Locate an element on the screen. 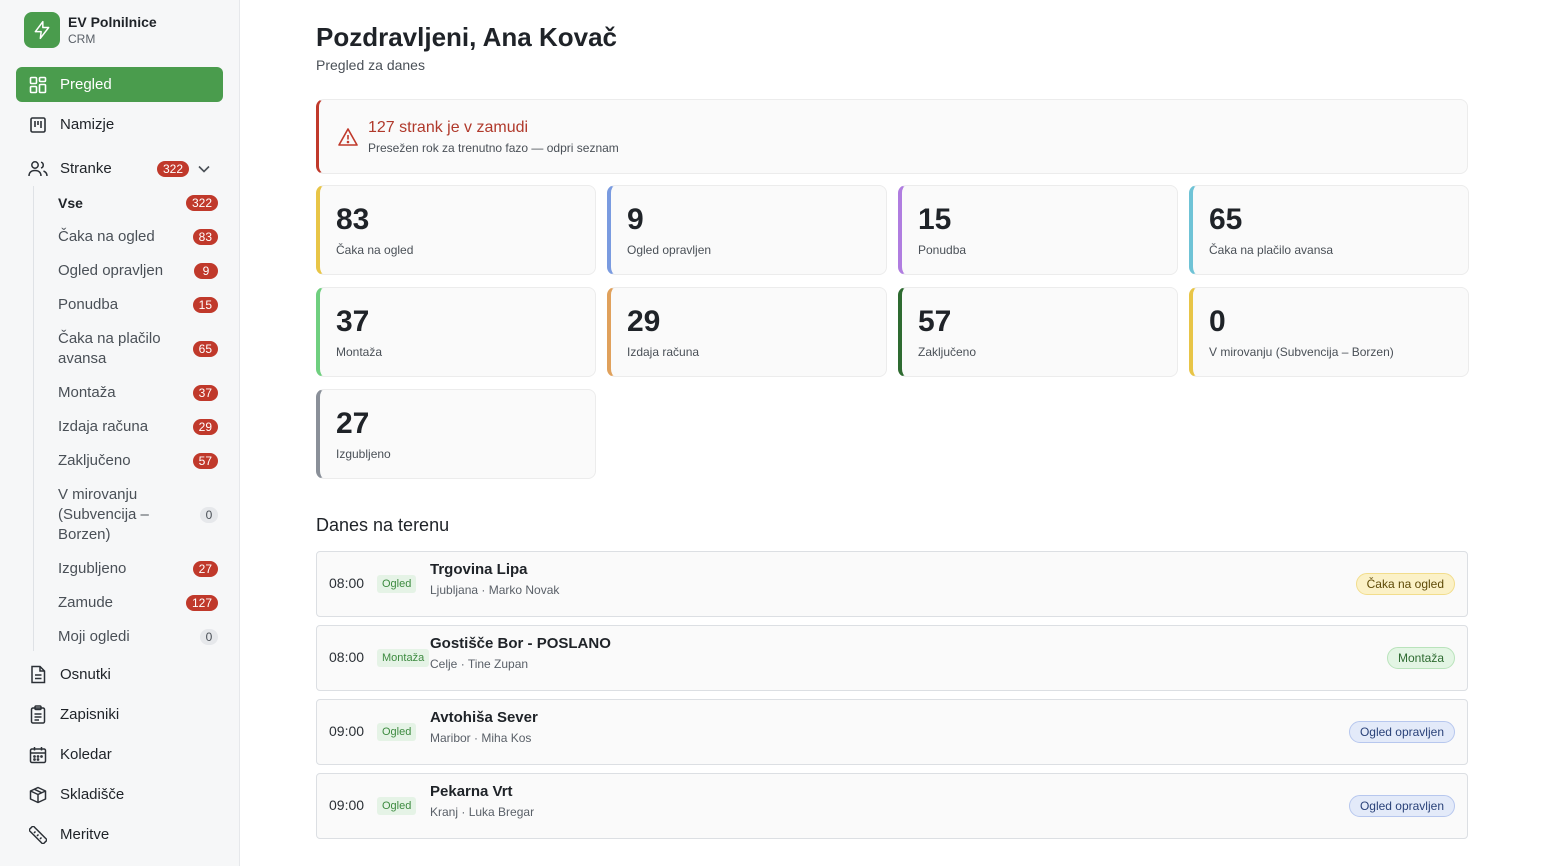 This screenshot has width=1541, height=866. sub-item-label: Vse is located at coordinates (70, 203).